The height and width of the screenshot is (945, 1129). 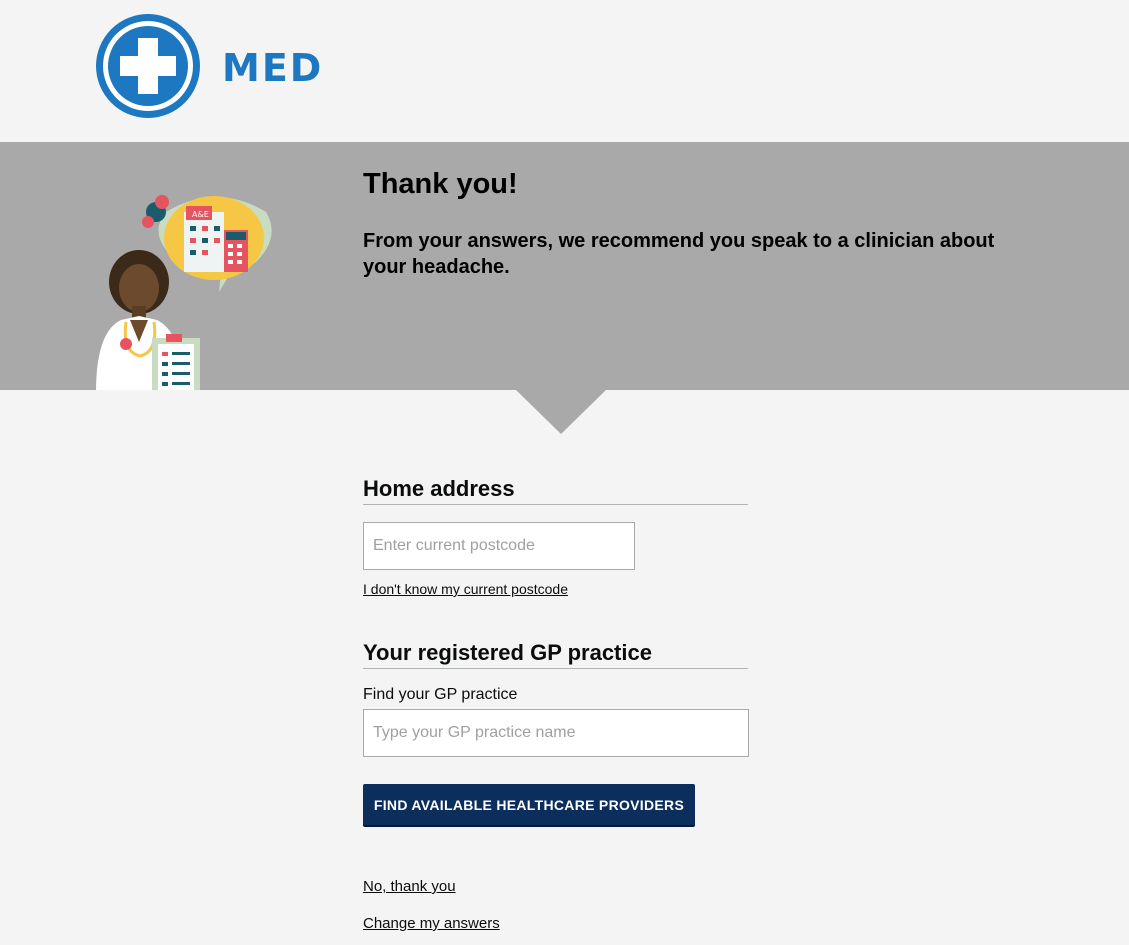 What do you see at coordinates (273, 68) in the screenshot?
I see `brand-name: MED` at bounding box center [273, 68].